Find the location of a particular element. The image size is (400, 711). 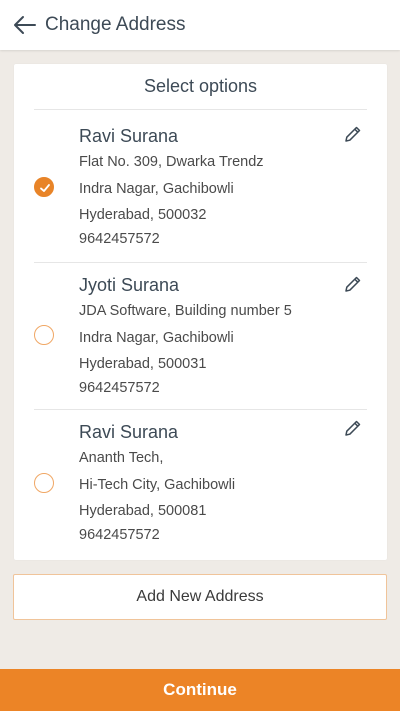

address-line-1: Ananth Tech, is located at coordinates (121, 458).